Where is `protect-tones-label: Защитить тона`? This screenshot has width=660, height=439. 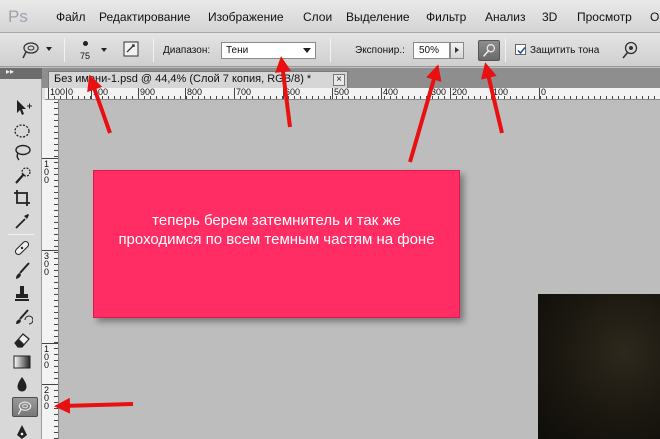 protect-tones-label: Защитить тона is located at coordinates (564, 50).